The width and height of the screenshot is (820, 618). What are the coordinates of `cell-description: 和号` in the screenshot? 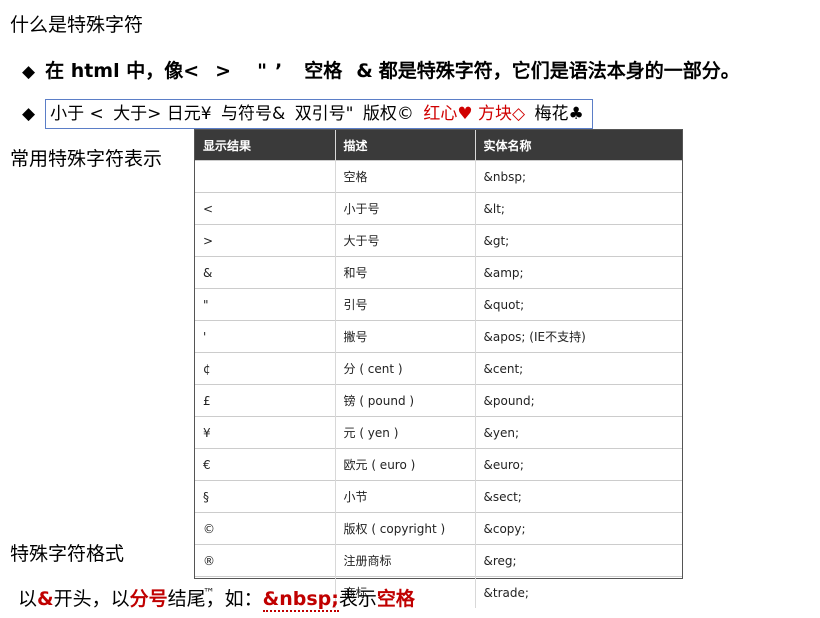 It's located at (404, 272).